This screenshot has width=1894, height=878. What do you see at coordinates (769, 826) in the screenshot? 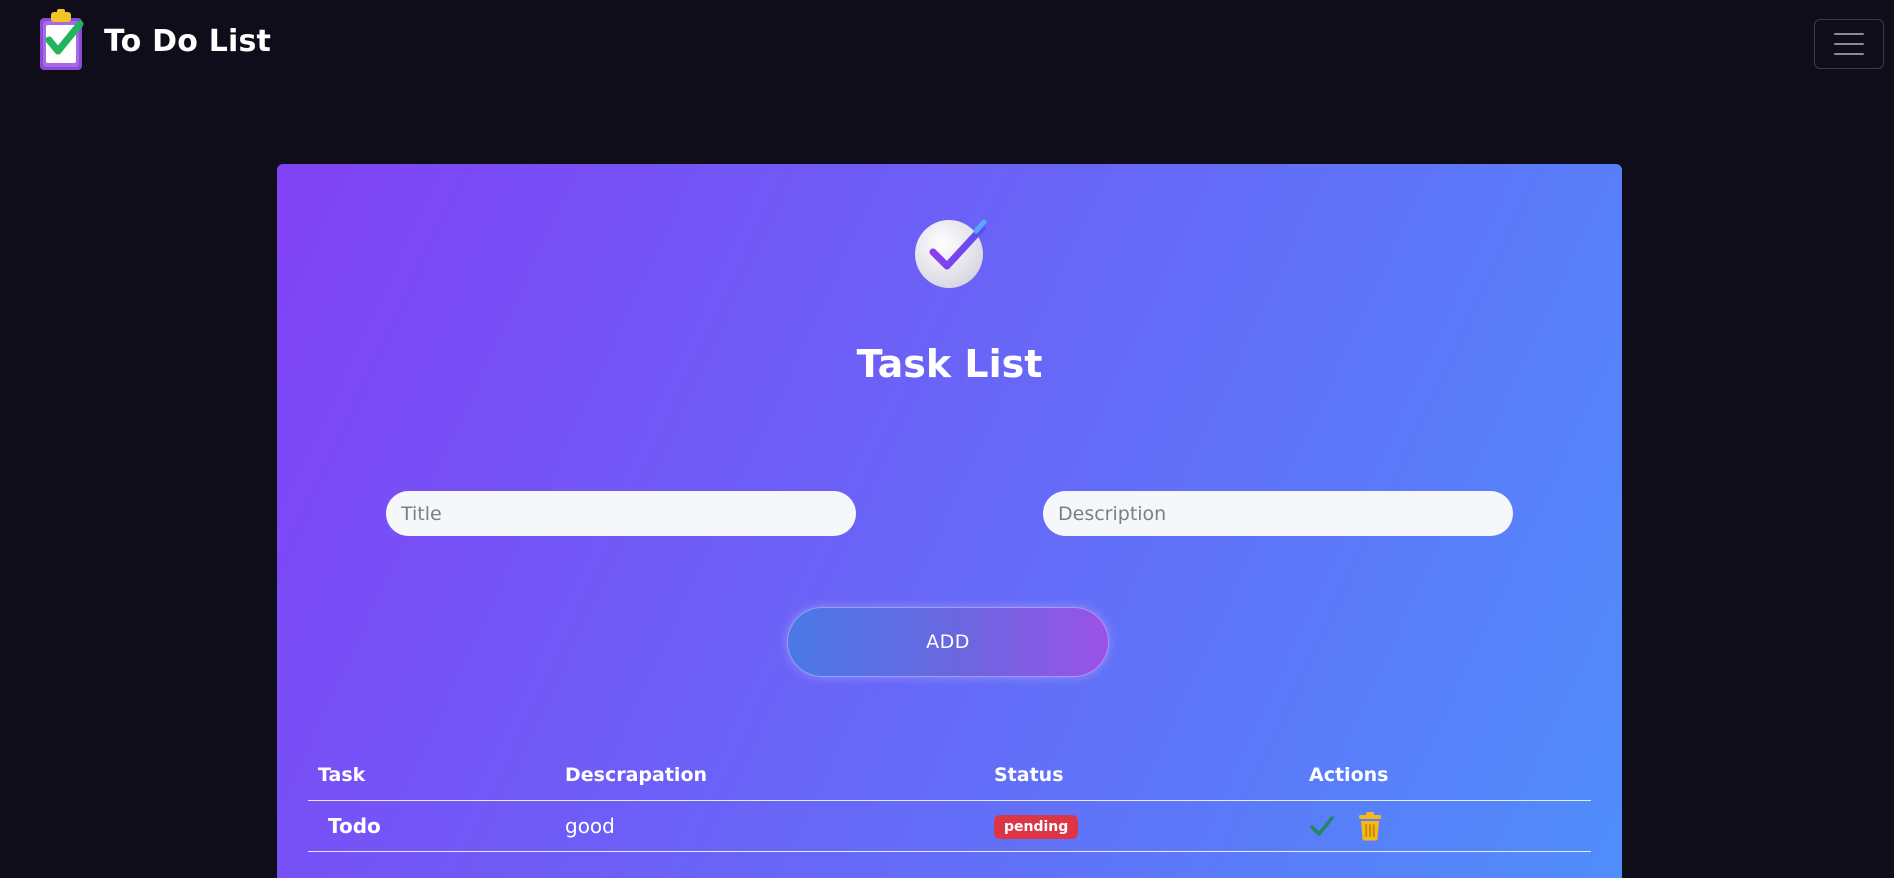
I see `task-description-cell: good` at bounding box center [769, 826].